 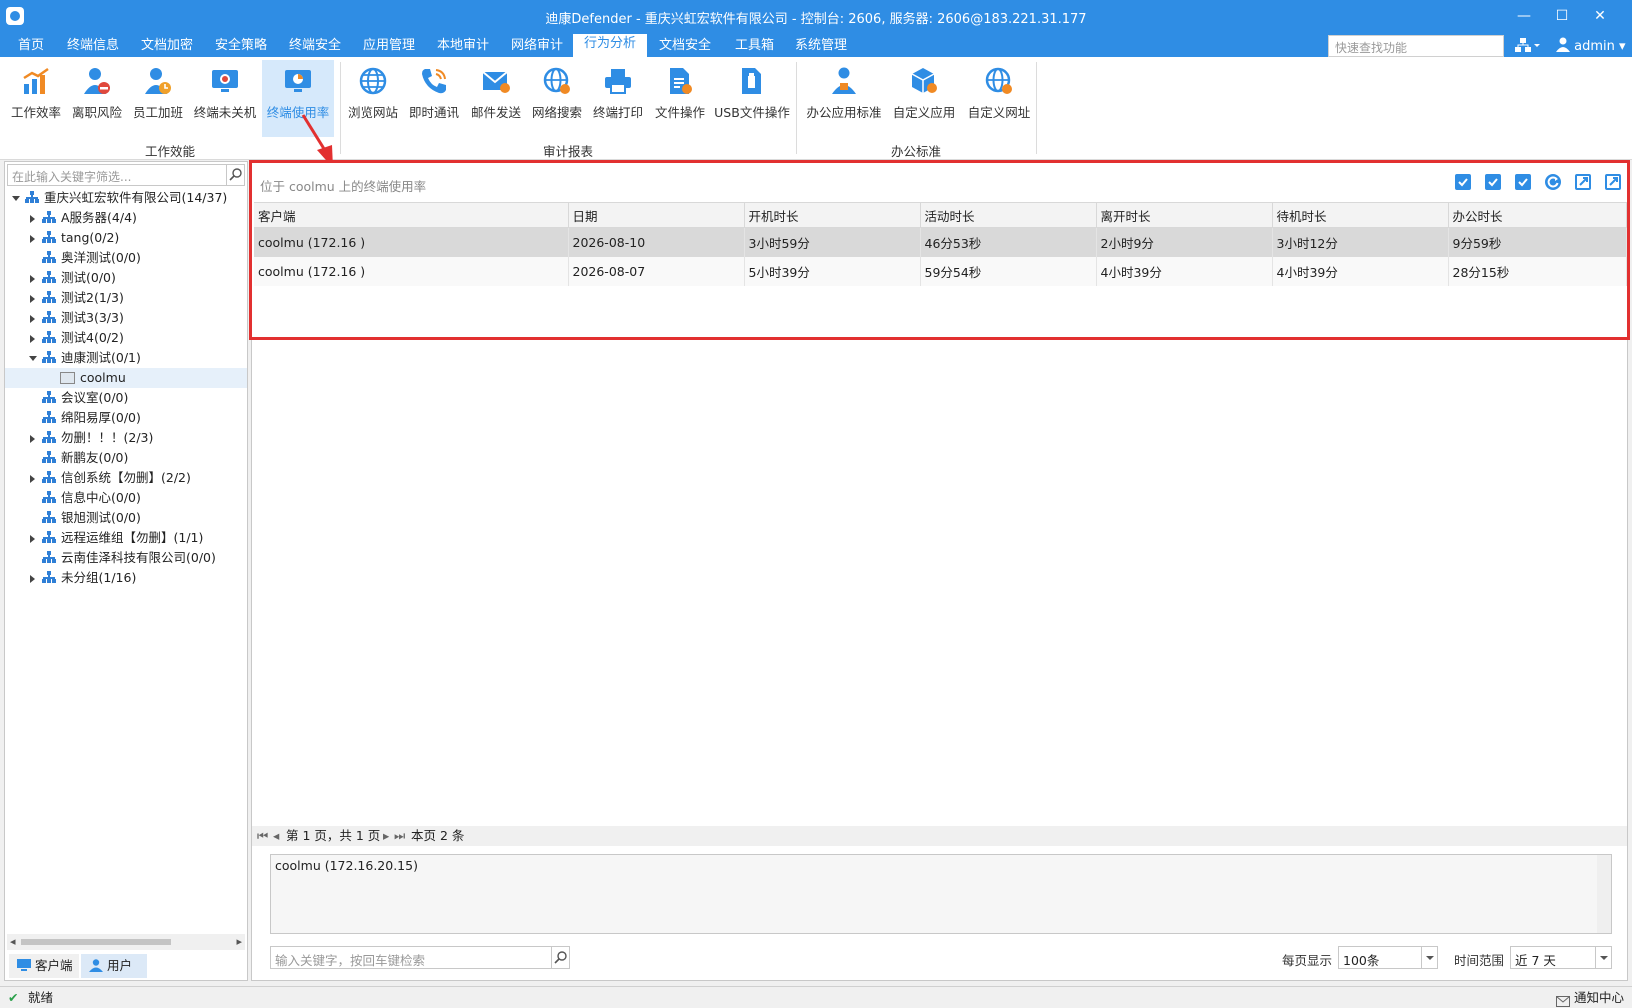 What do you see at coordinates (1493, 182) in the screenshot?
I see `check-column-icon` at bounding box center [1493, 182].